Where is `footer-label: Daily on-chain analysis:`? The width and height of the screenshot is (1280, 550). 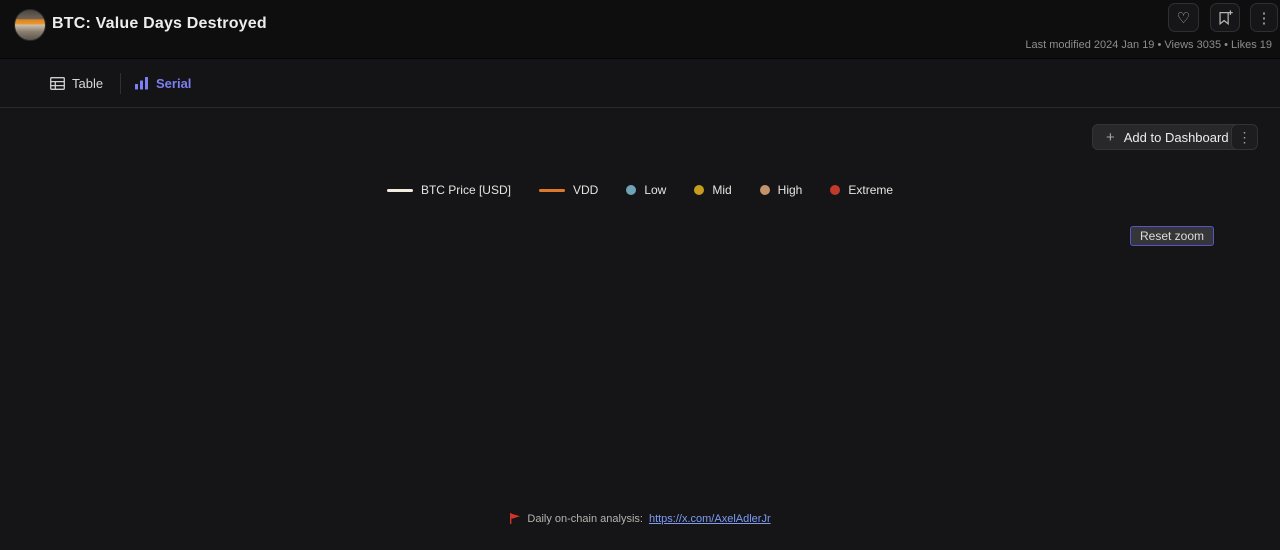
footer-label: Daily on-chain analysis: is located at coordinates (585, 518).